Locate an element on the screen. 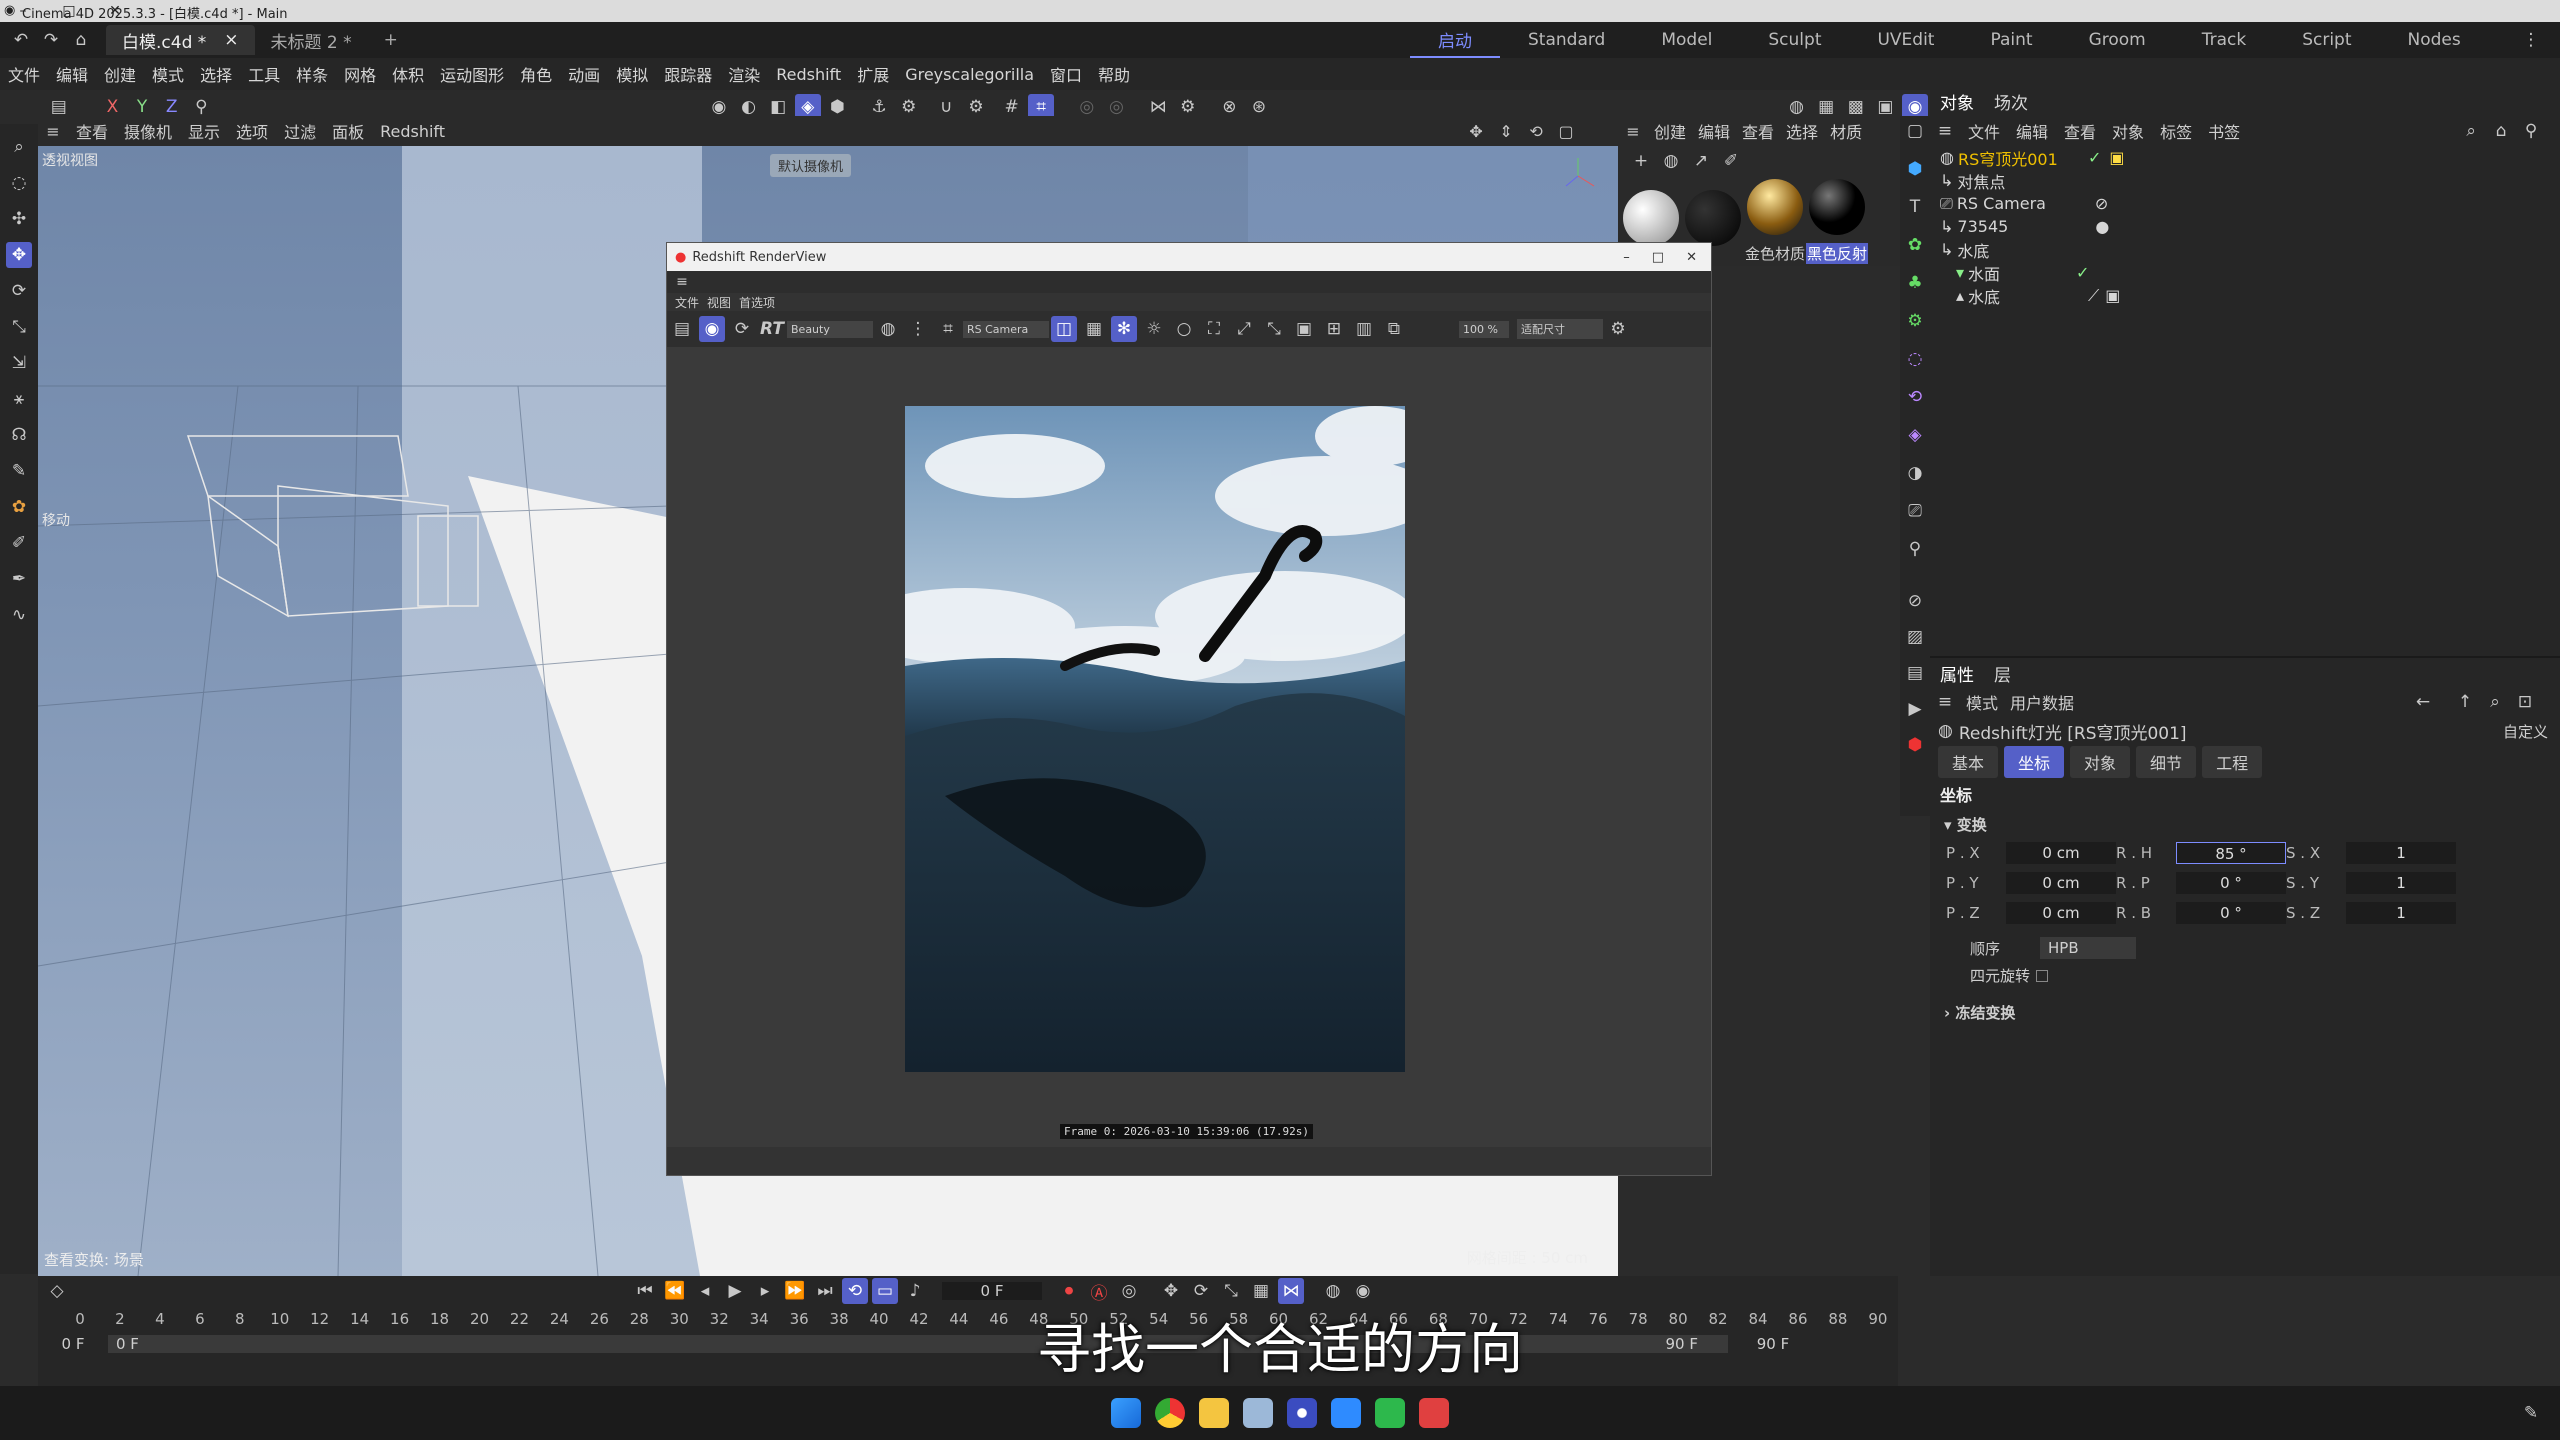 Image resolution: width=2560 pixels, height=1440 pixels. menu-mode: 模式 is located at coordinates (168, 74).